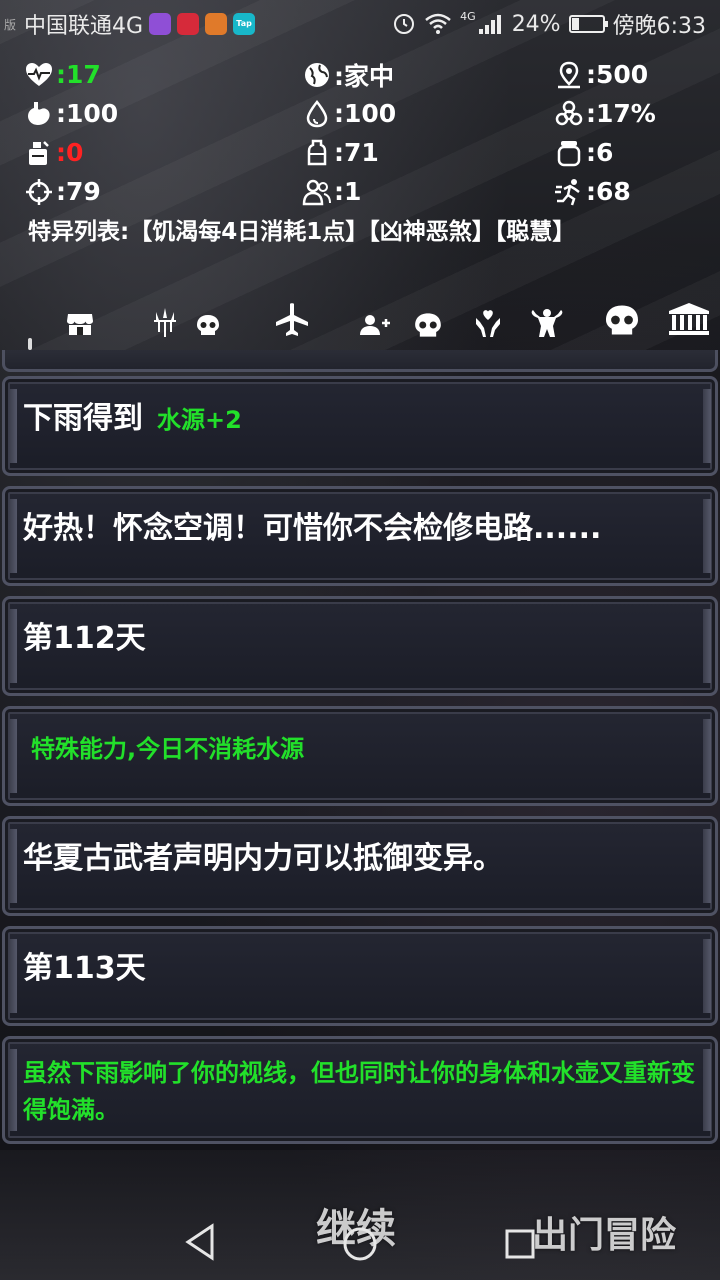 The image size is (720, 1280). What do you see at coordinates (200, 1242) in the screenshot?
I see `back-icon` at bounding box center [200, 1242].